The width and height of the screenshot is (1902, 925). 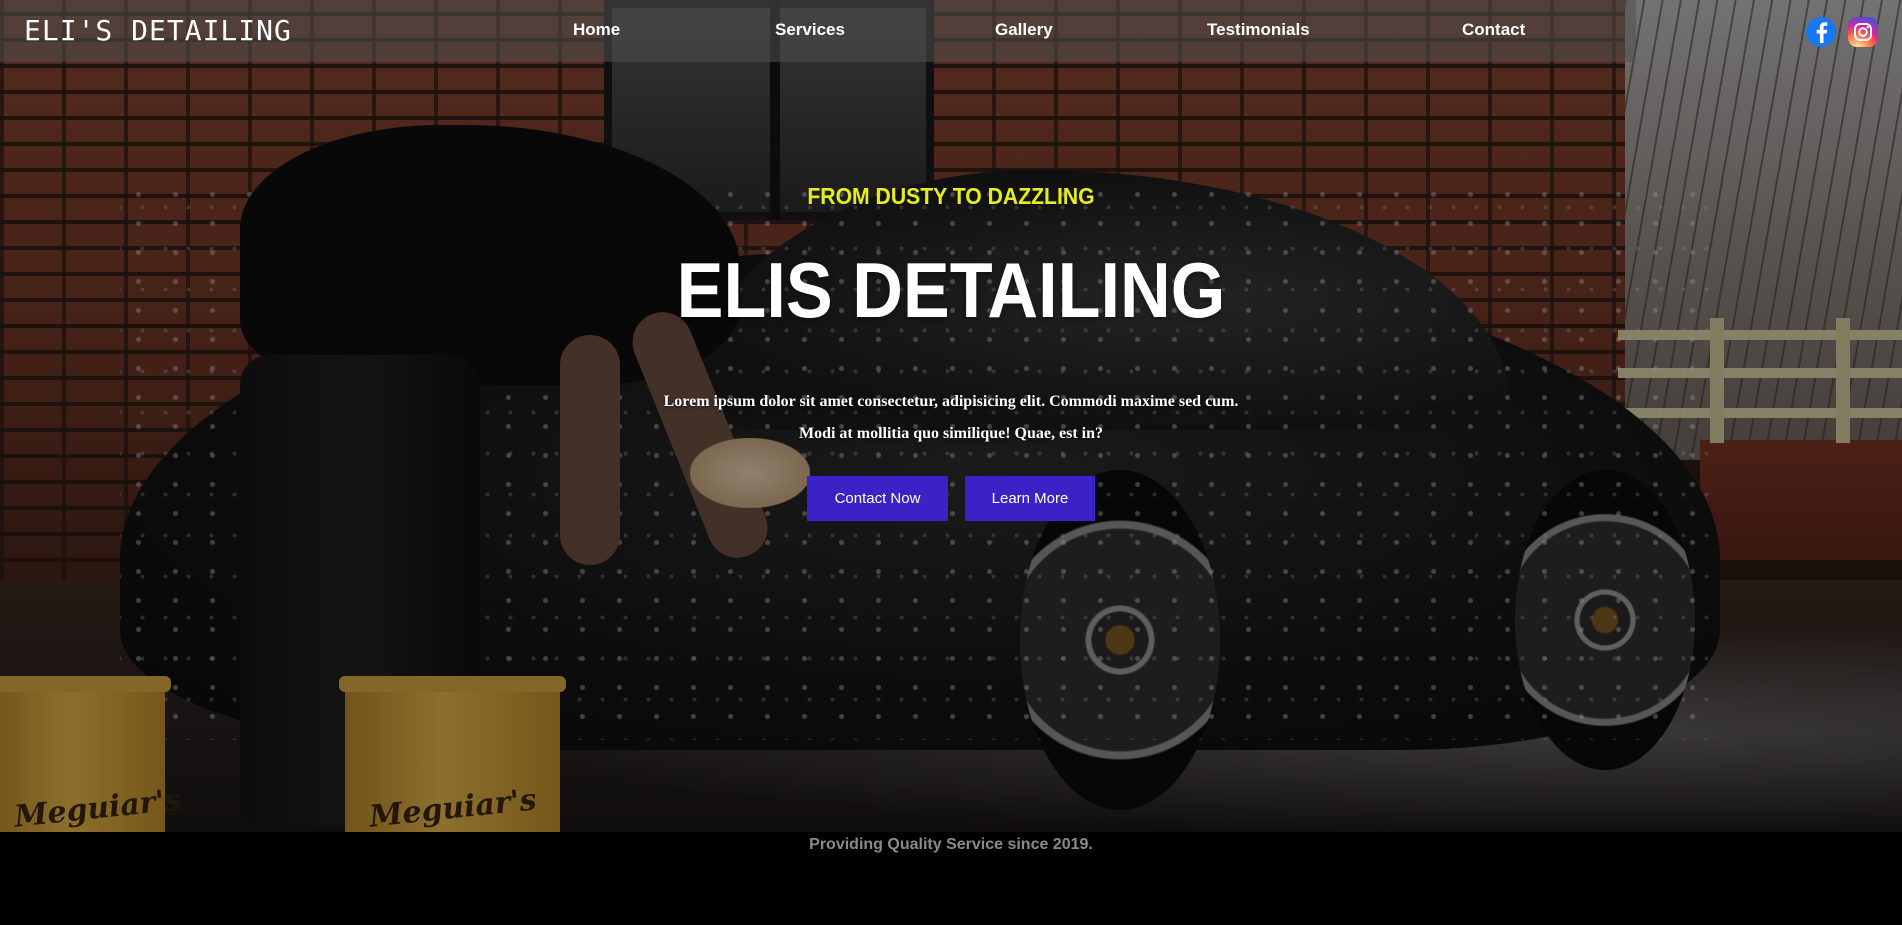 I want to click on nav-contact: Contact, so click(x=1493, y=30).